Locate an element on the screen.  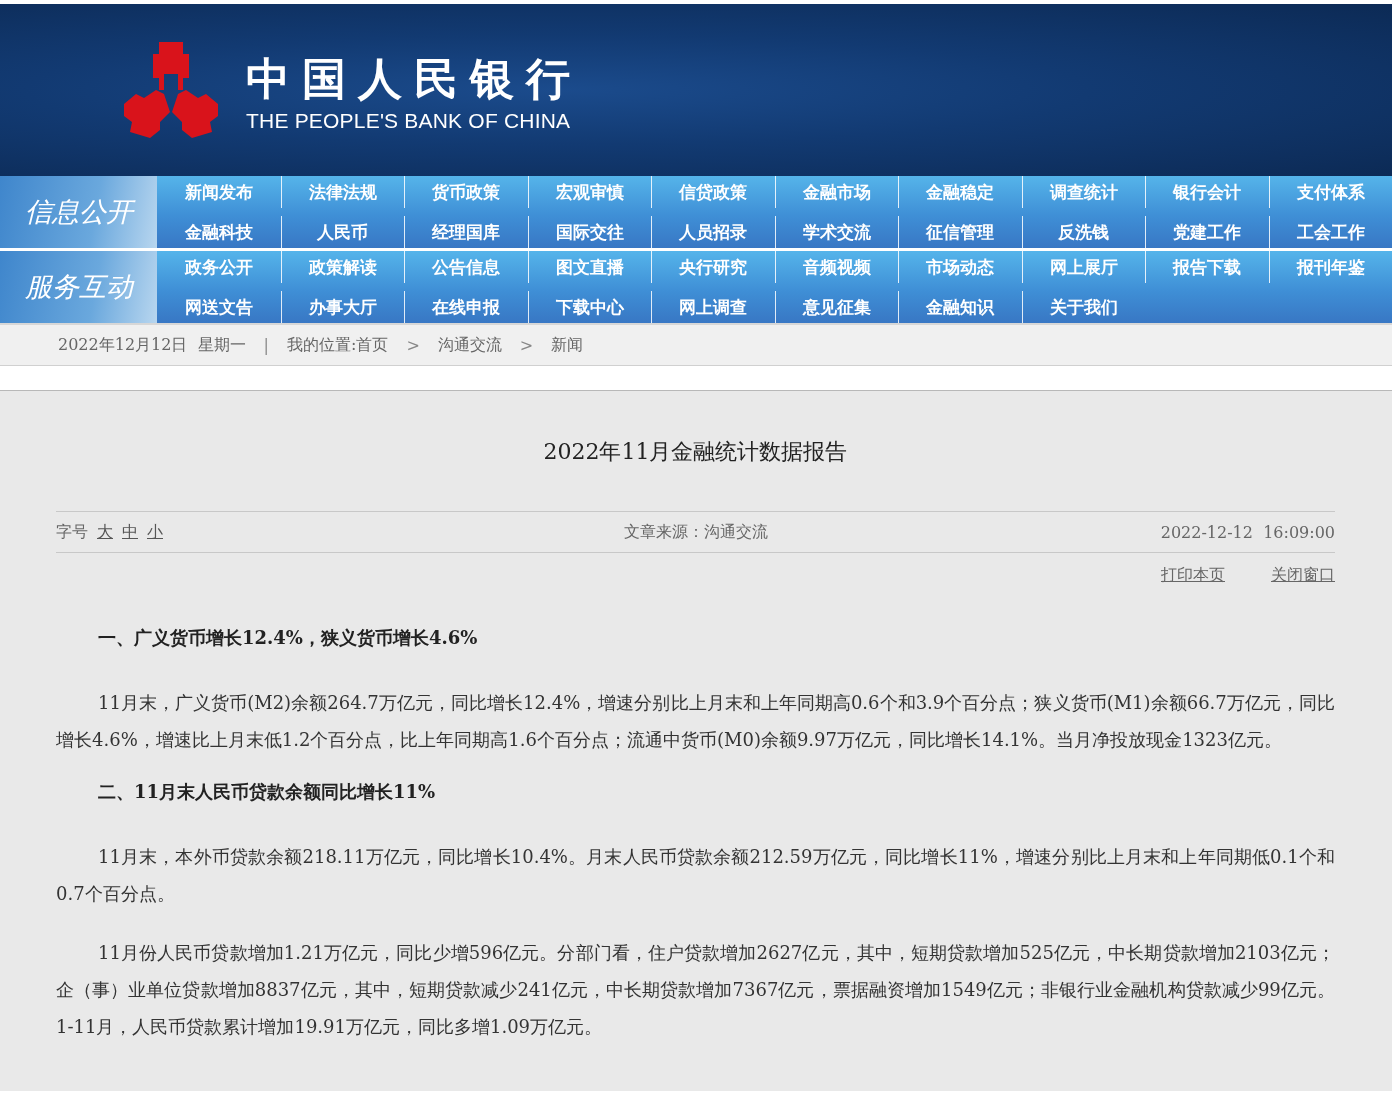
breadcrumb-link: 新闻 is located at coordinates (567, 345).